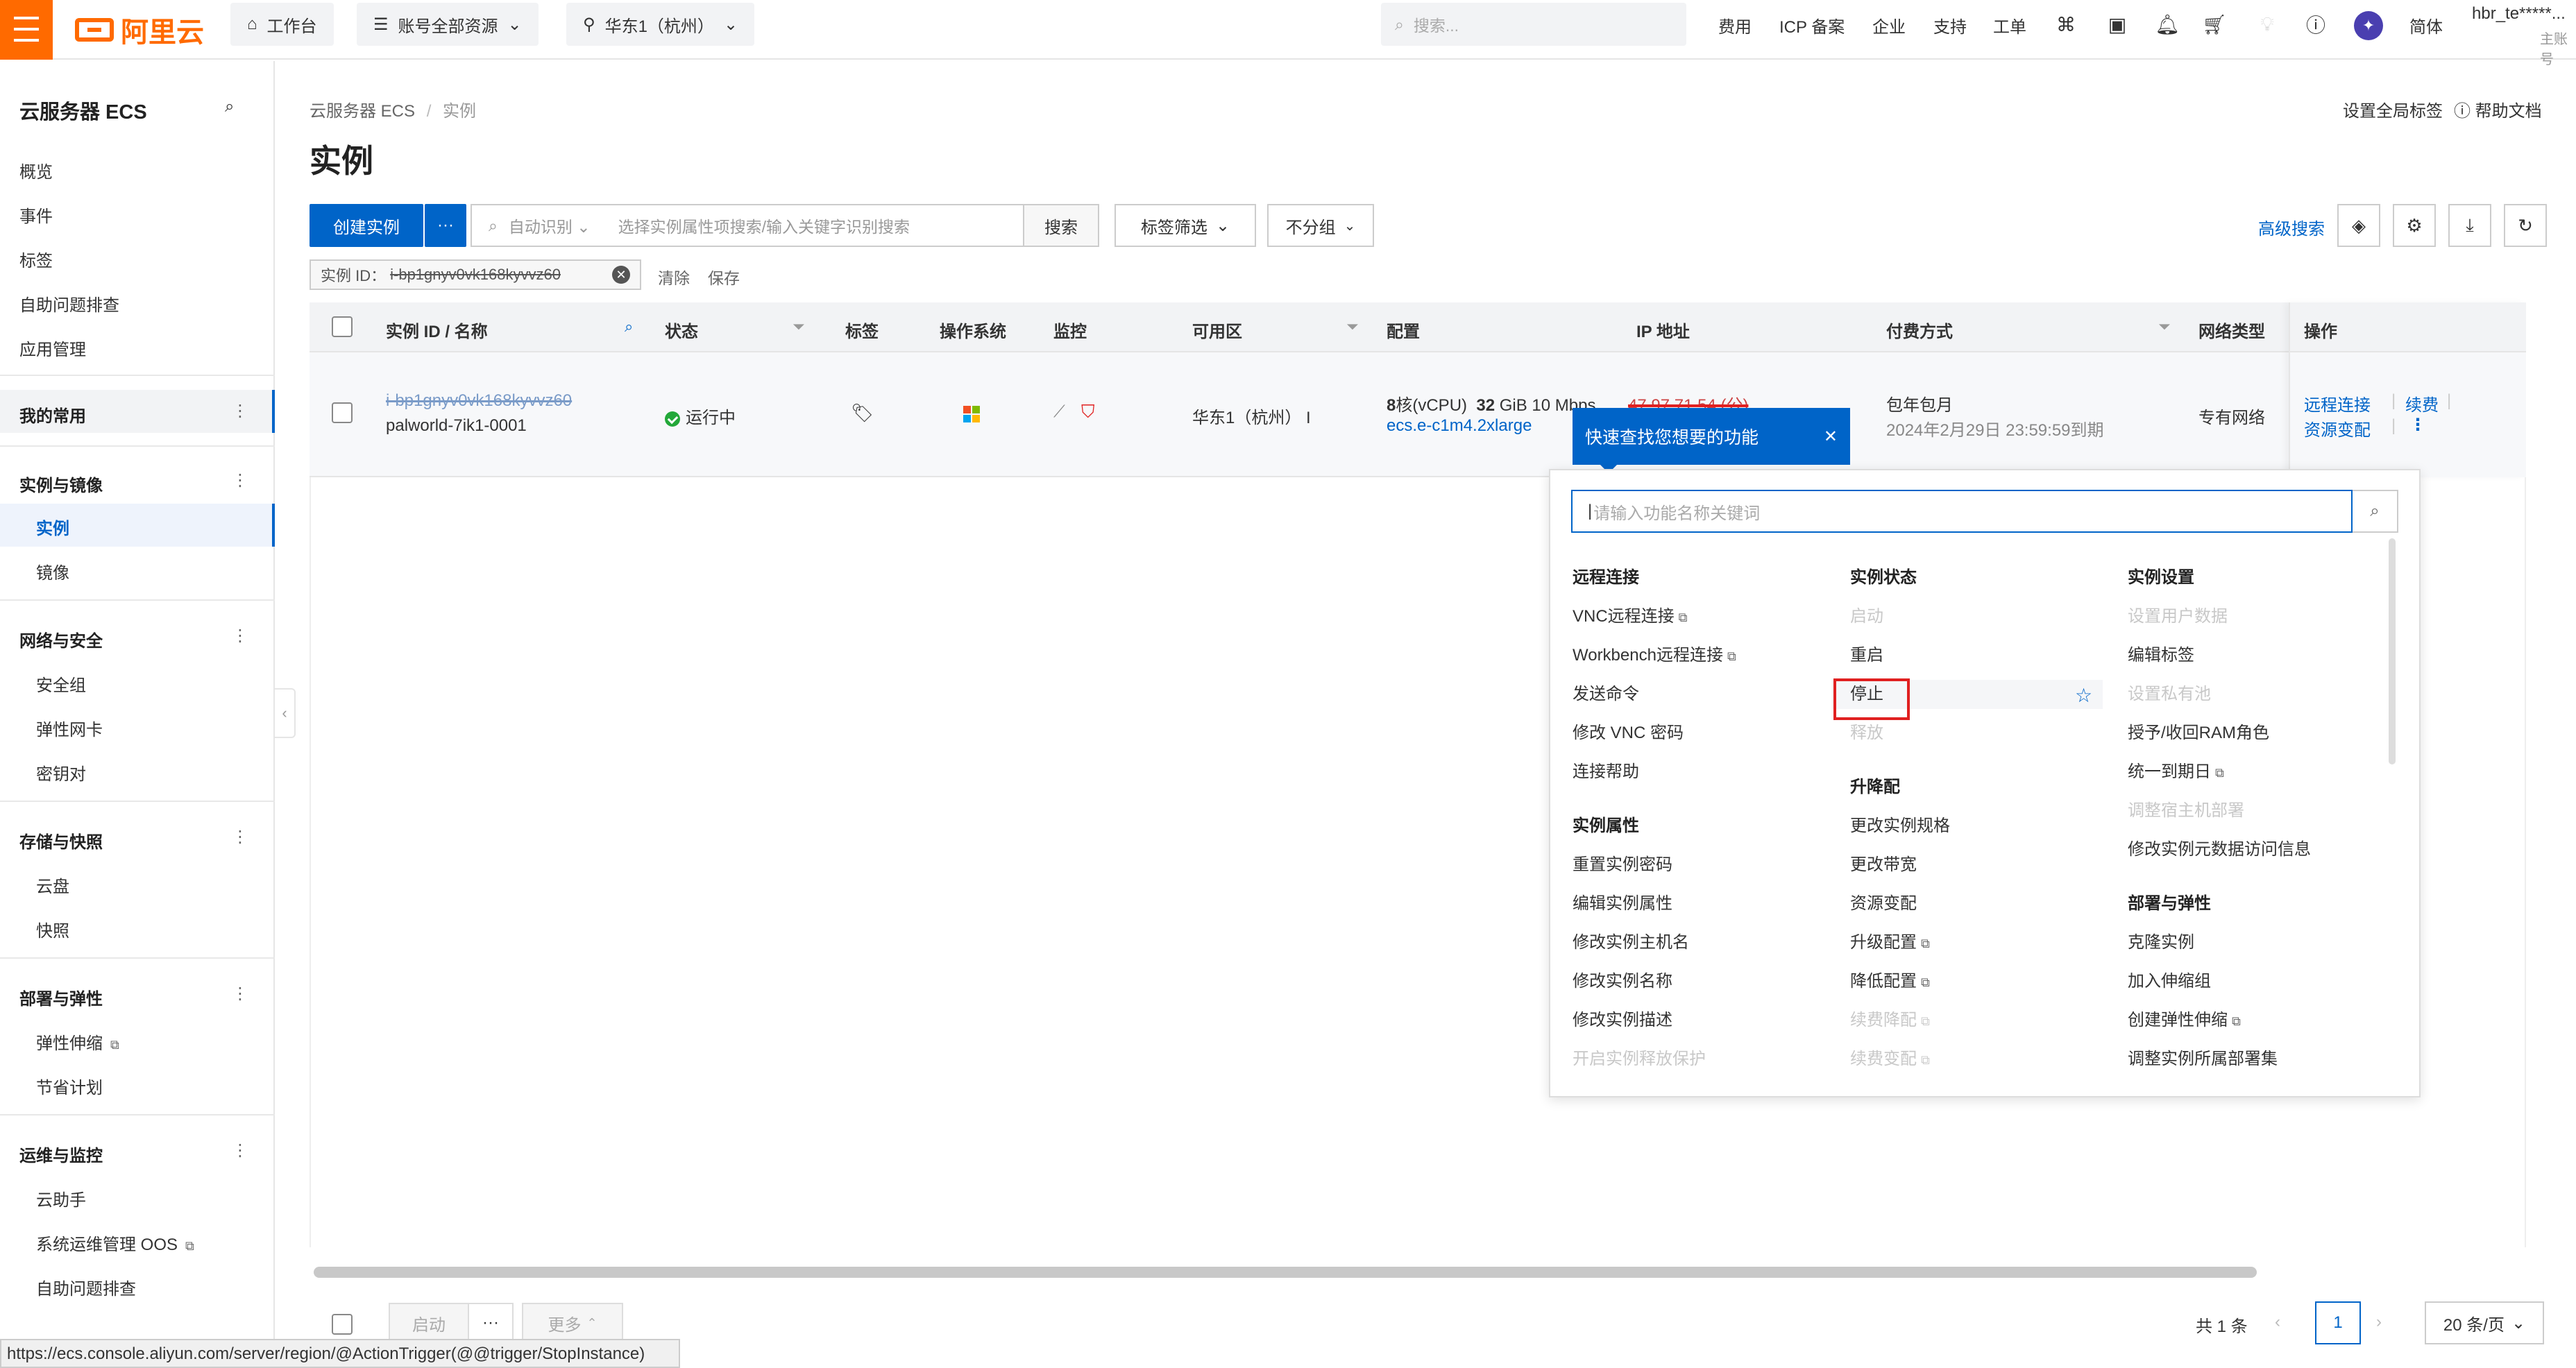 The height and width of the screenshot is (1368, 2576). Describe the element at coordinates (429, 1323) in the screenshot. I see `start-button: 启动` at that location.